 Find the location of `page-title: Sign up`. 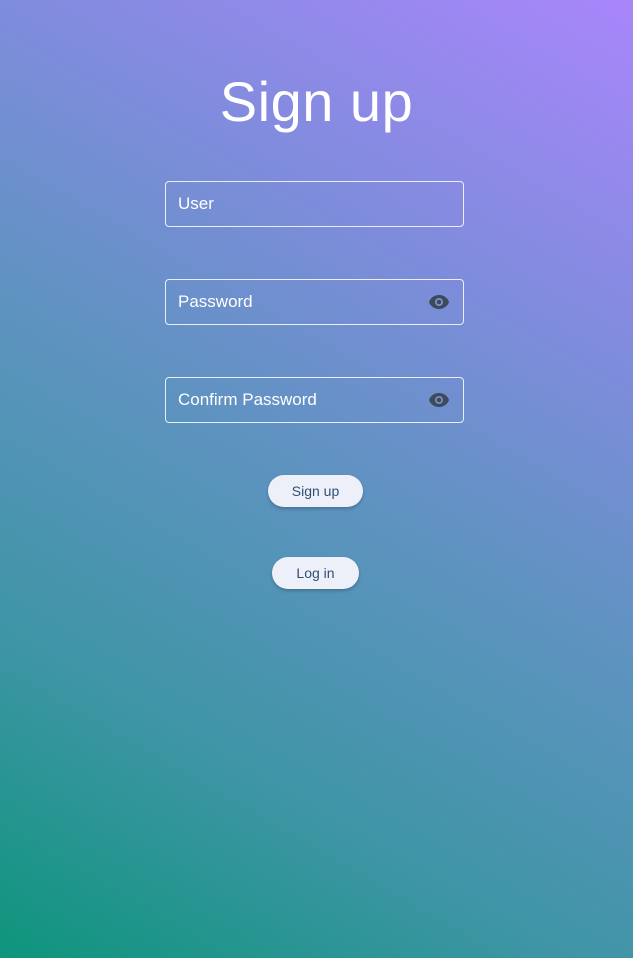

page-title: Sign up is located at coordinates (316, 101).